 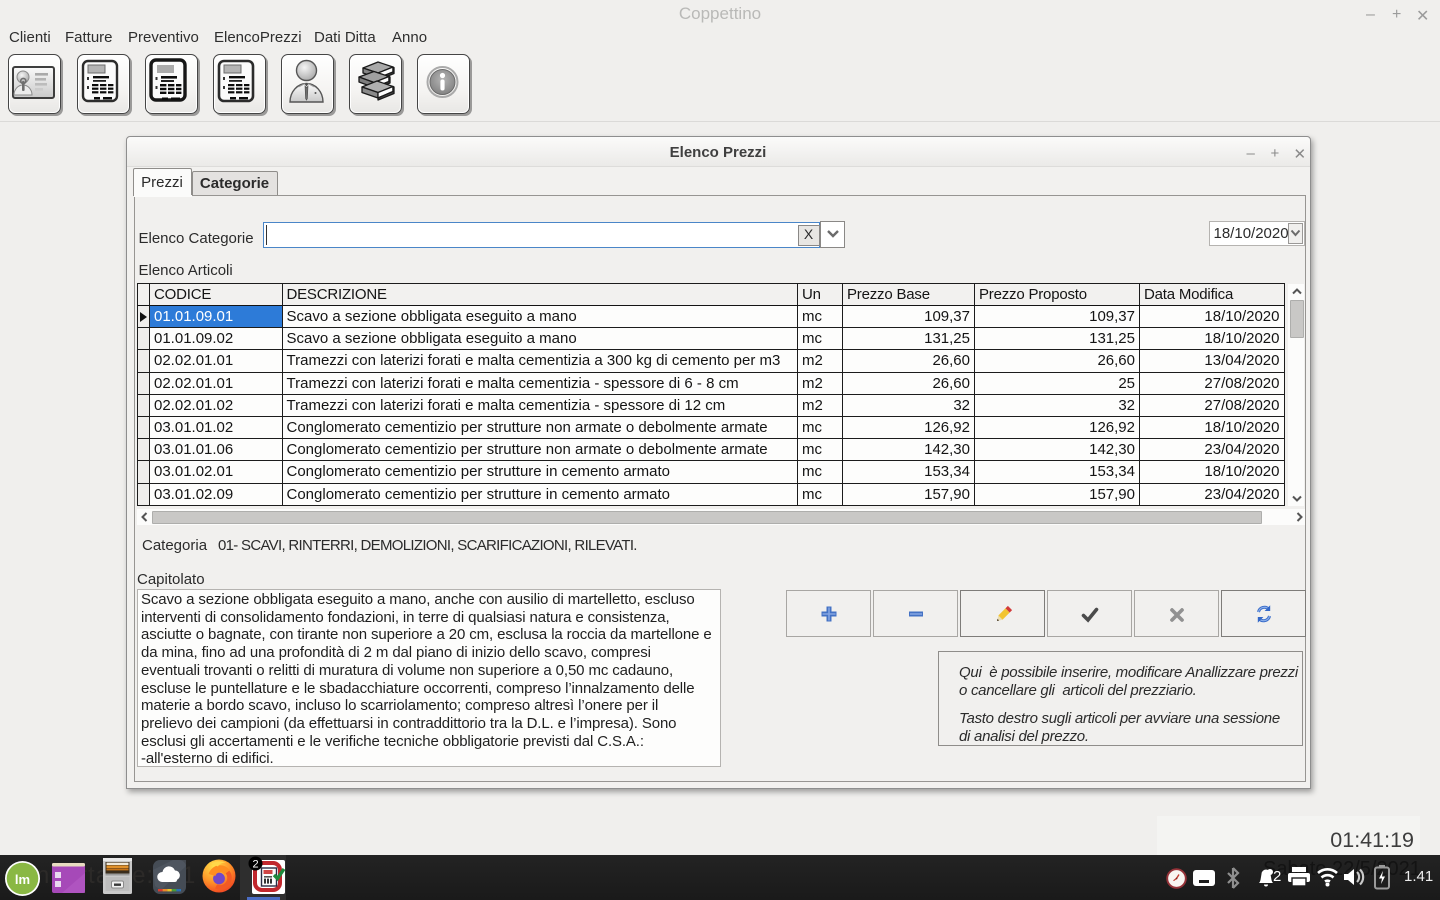 What do you see at coordinates (255, 865) in the screenshot?
I see `svg-text: 2` at bounding box center [255, 865].